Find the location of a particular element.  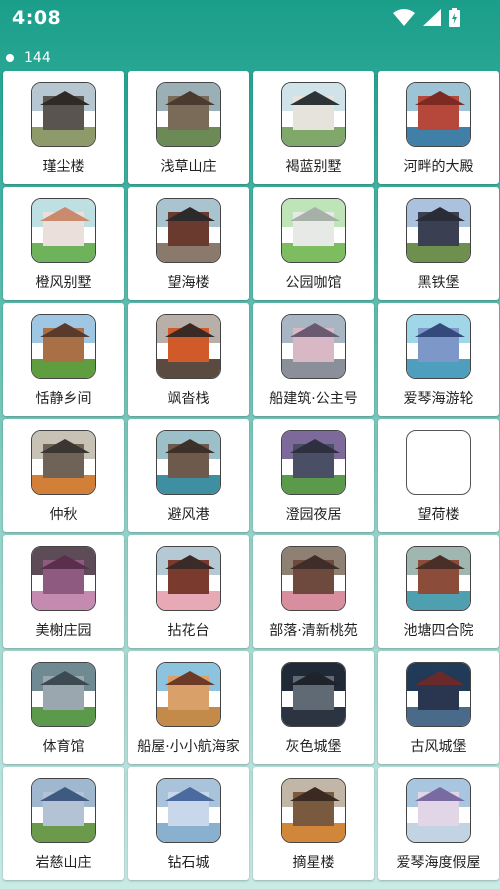

building-card: 河畔的大殿 is located at coordinates (438, 127).